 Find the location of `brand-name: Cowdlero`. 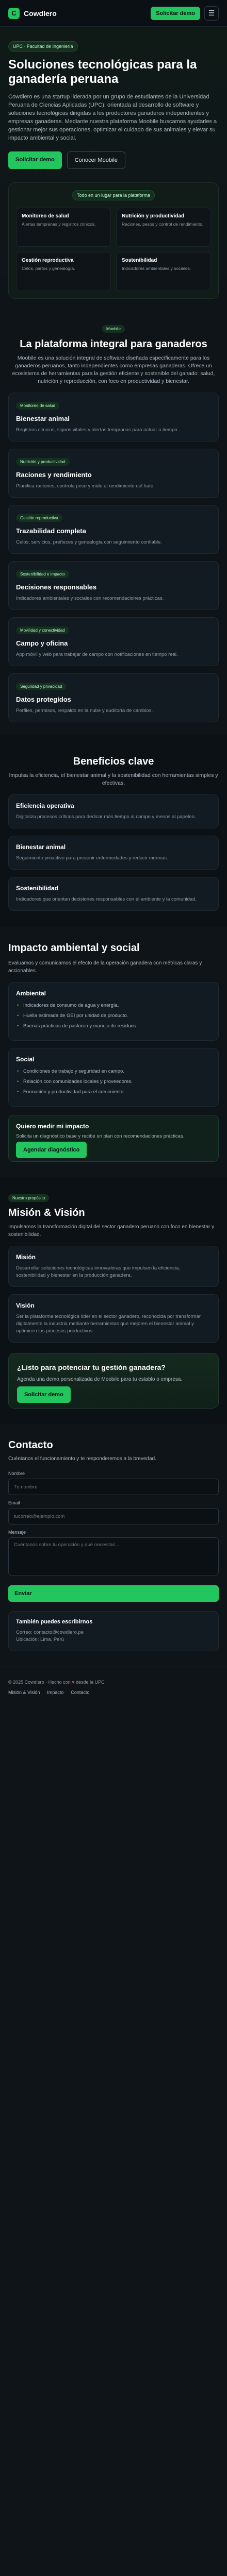

brand-name: Cowdlero is located at coordinates (40, 13).